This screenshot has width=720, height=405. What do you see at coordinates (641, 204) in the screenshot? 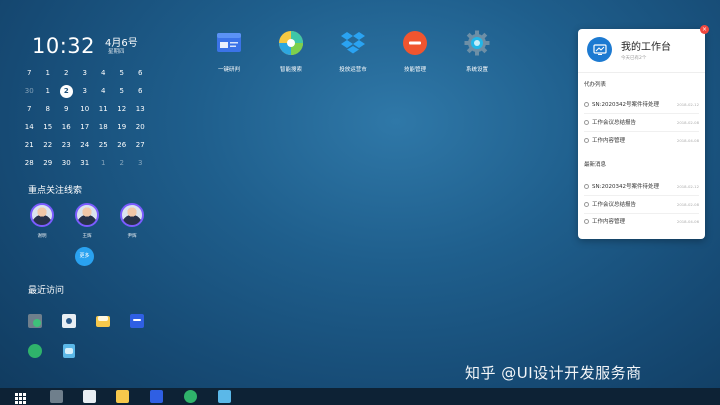
I see `news-item: 工作会议总结报告 2018-02-08` at bounding box center [641, 204].